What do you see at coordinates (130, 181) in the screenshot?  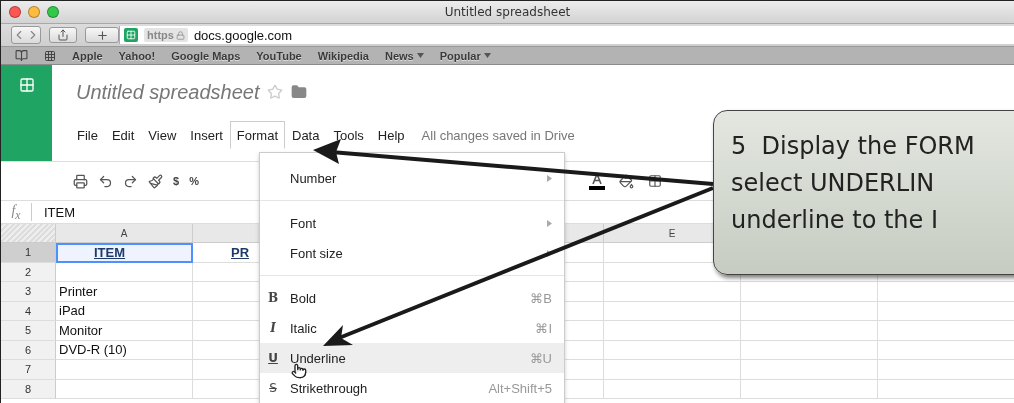 I see `redo-icon` at bounding box center [130, 181].